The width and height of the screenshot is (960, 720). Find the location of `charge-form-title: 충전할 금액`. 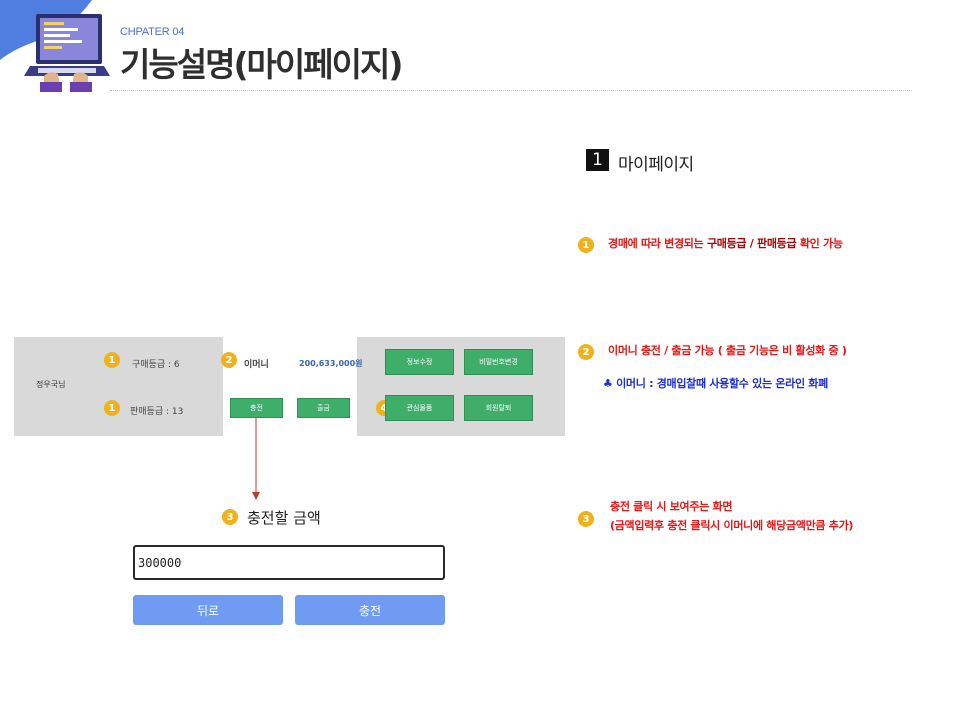

charge-form-title: 충전할 금액 is located at coordinates (284, 518).